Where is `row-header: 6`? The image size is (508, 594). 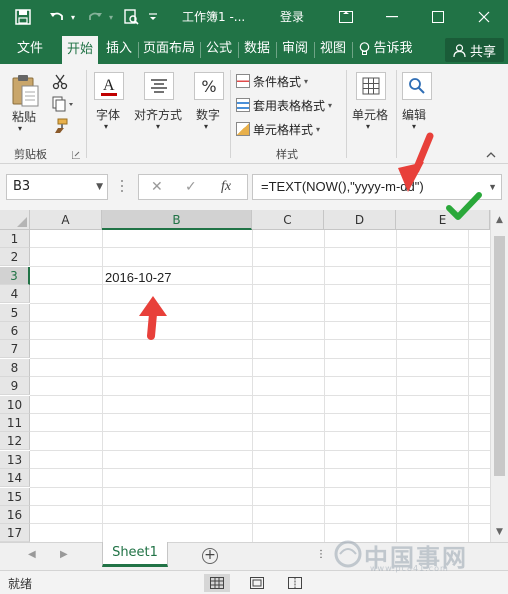 row-header: 6 is located at coordinates (15, 331).